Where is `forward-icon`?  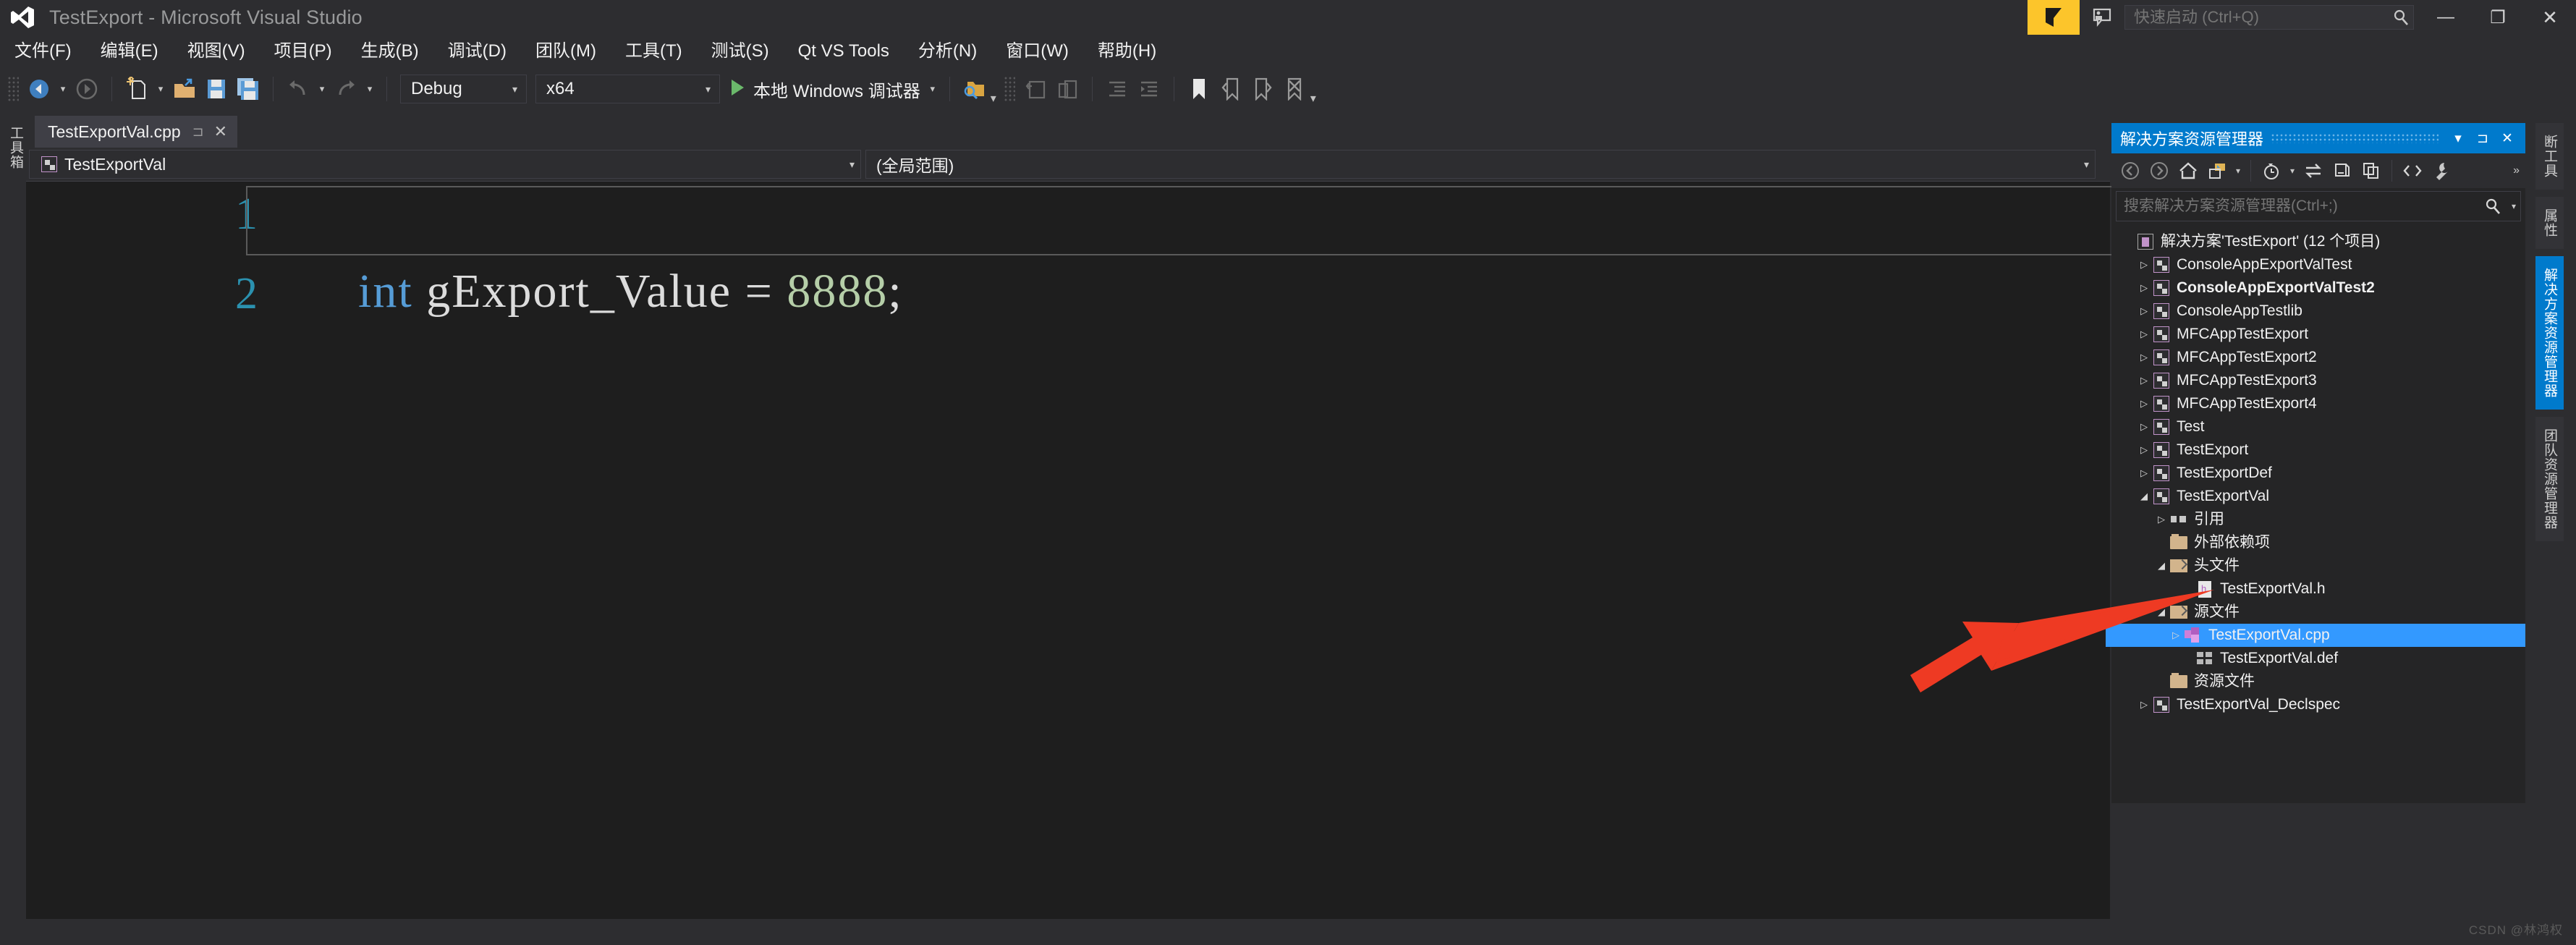 forward-icon is located at coordinates (2159, 170).